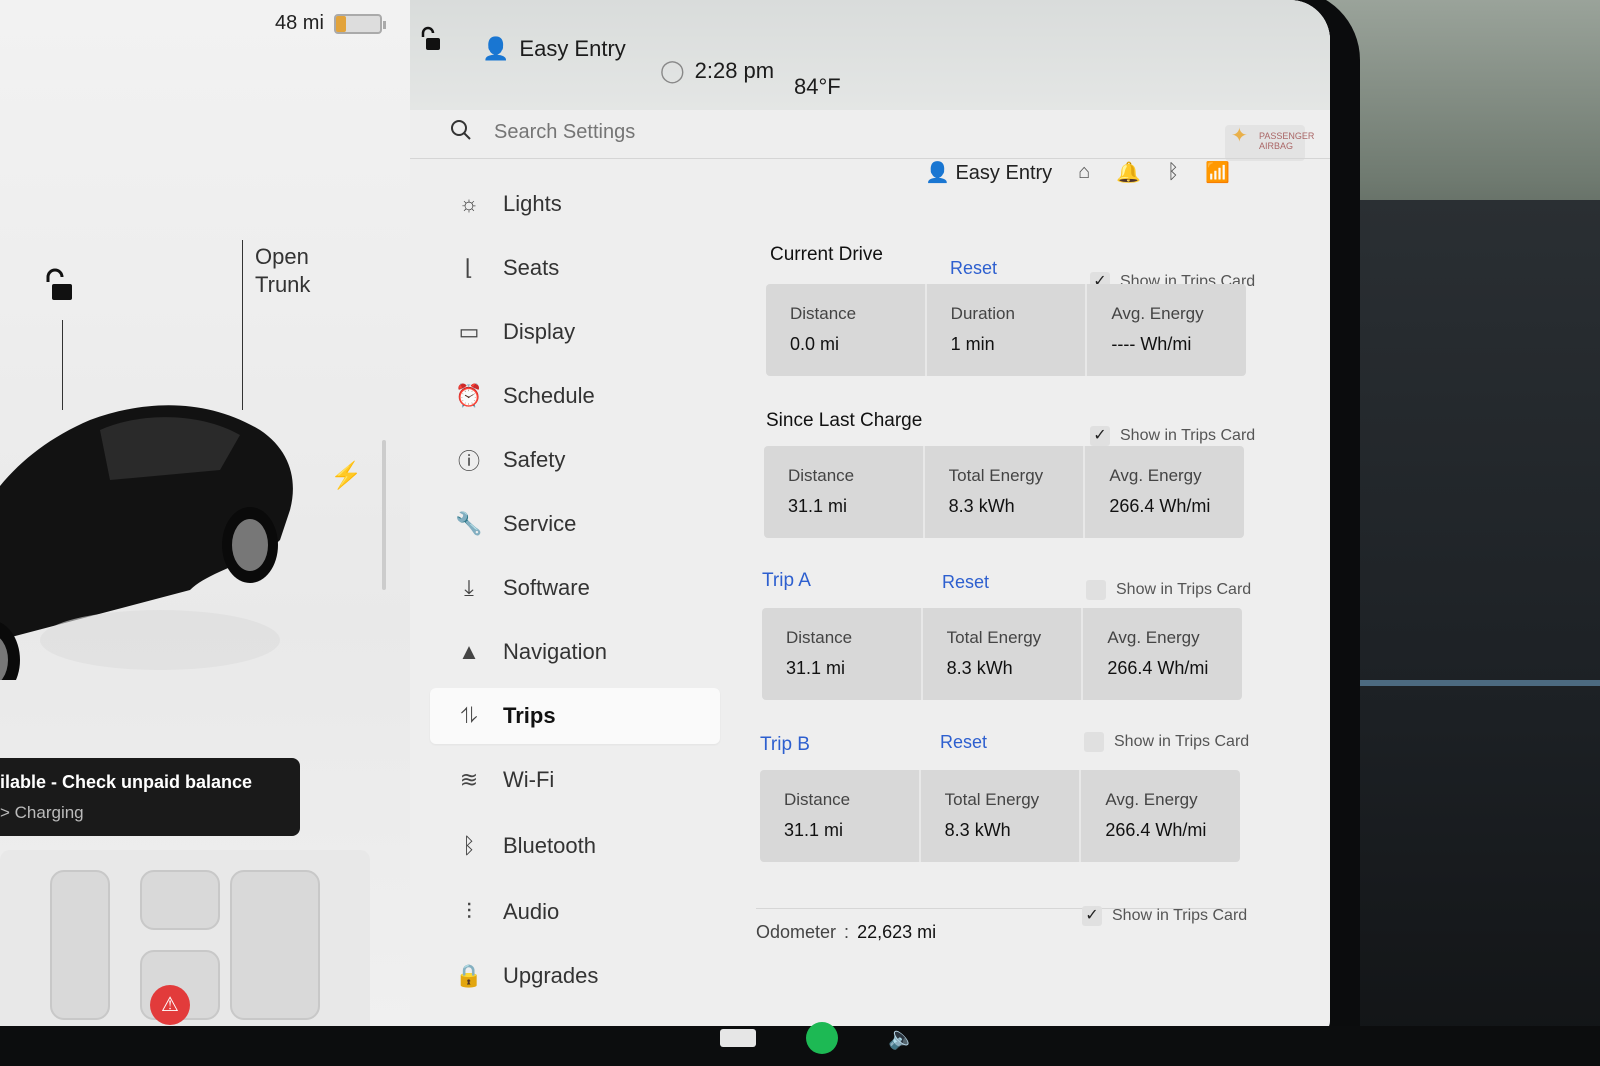 This screenshot has width=1600, height=1066. I want to click on open-trunk-button: Open Trunk, so click(282, 271).